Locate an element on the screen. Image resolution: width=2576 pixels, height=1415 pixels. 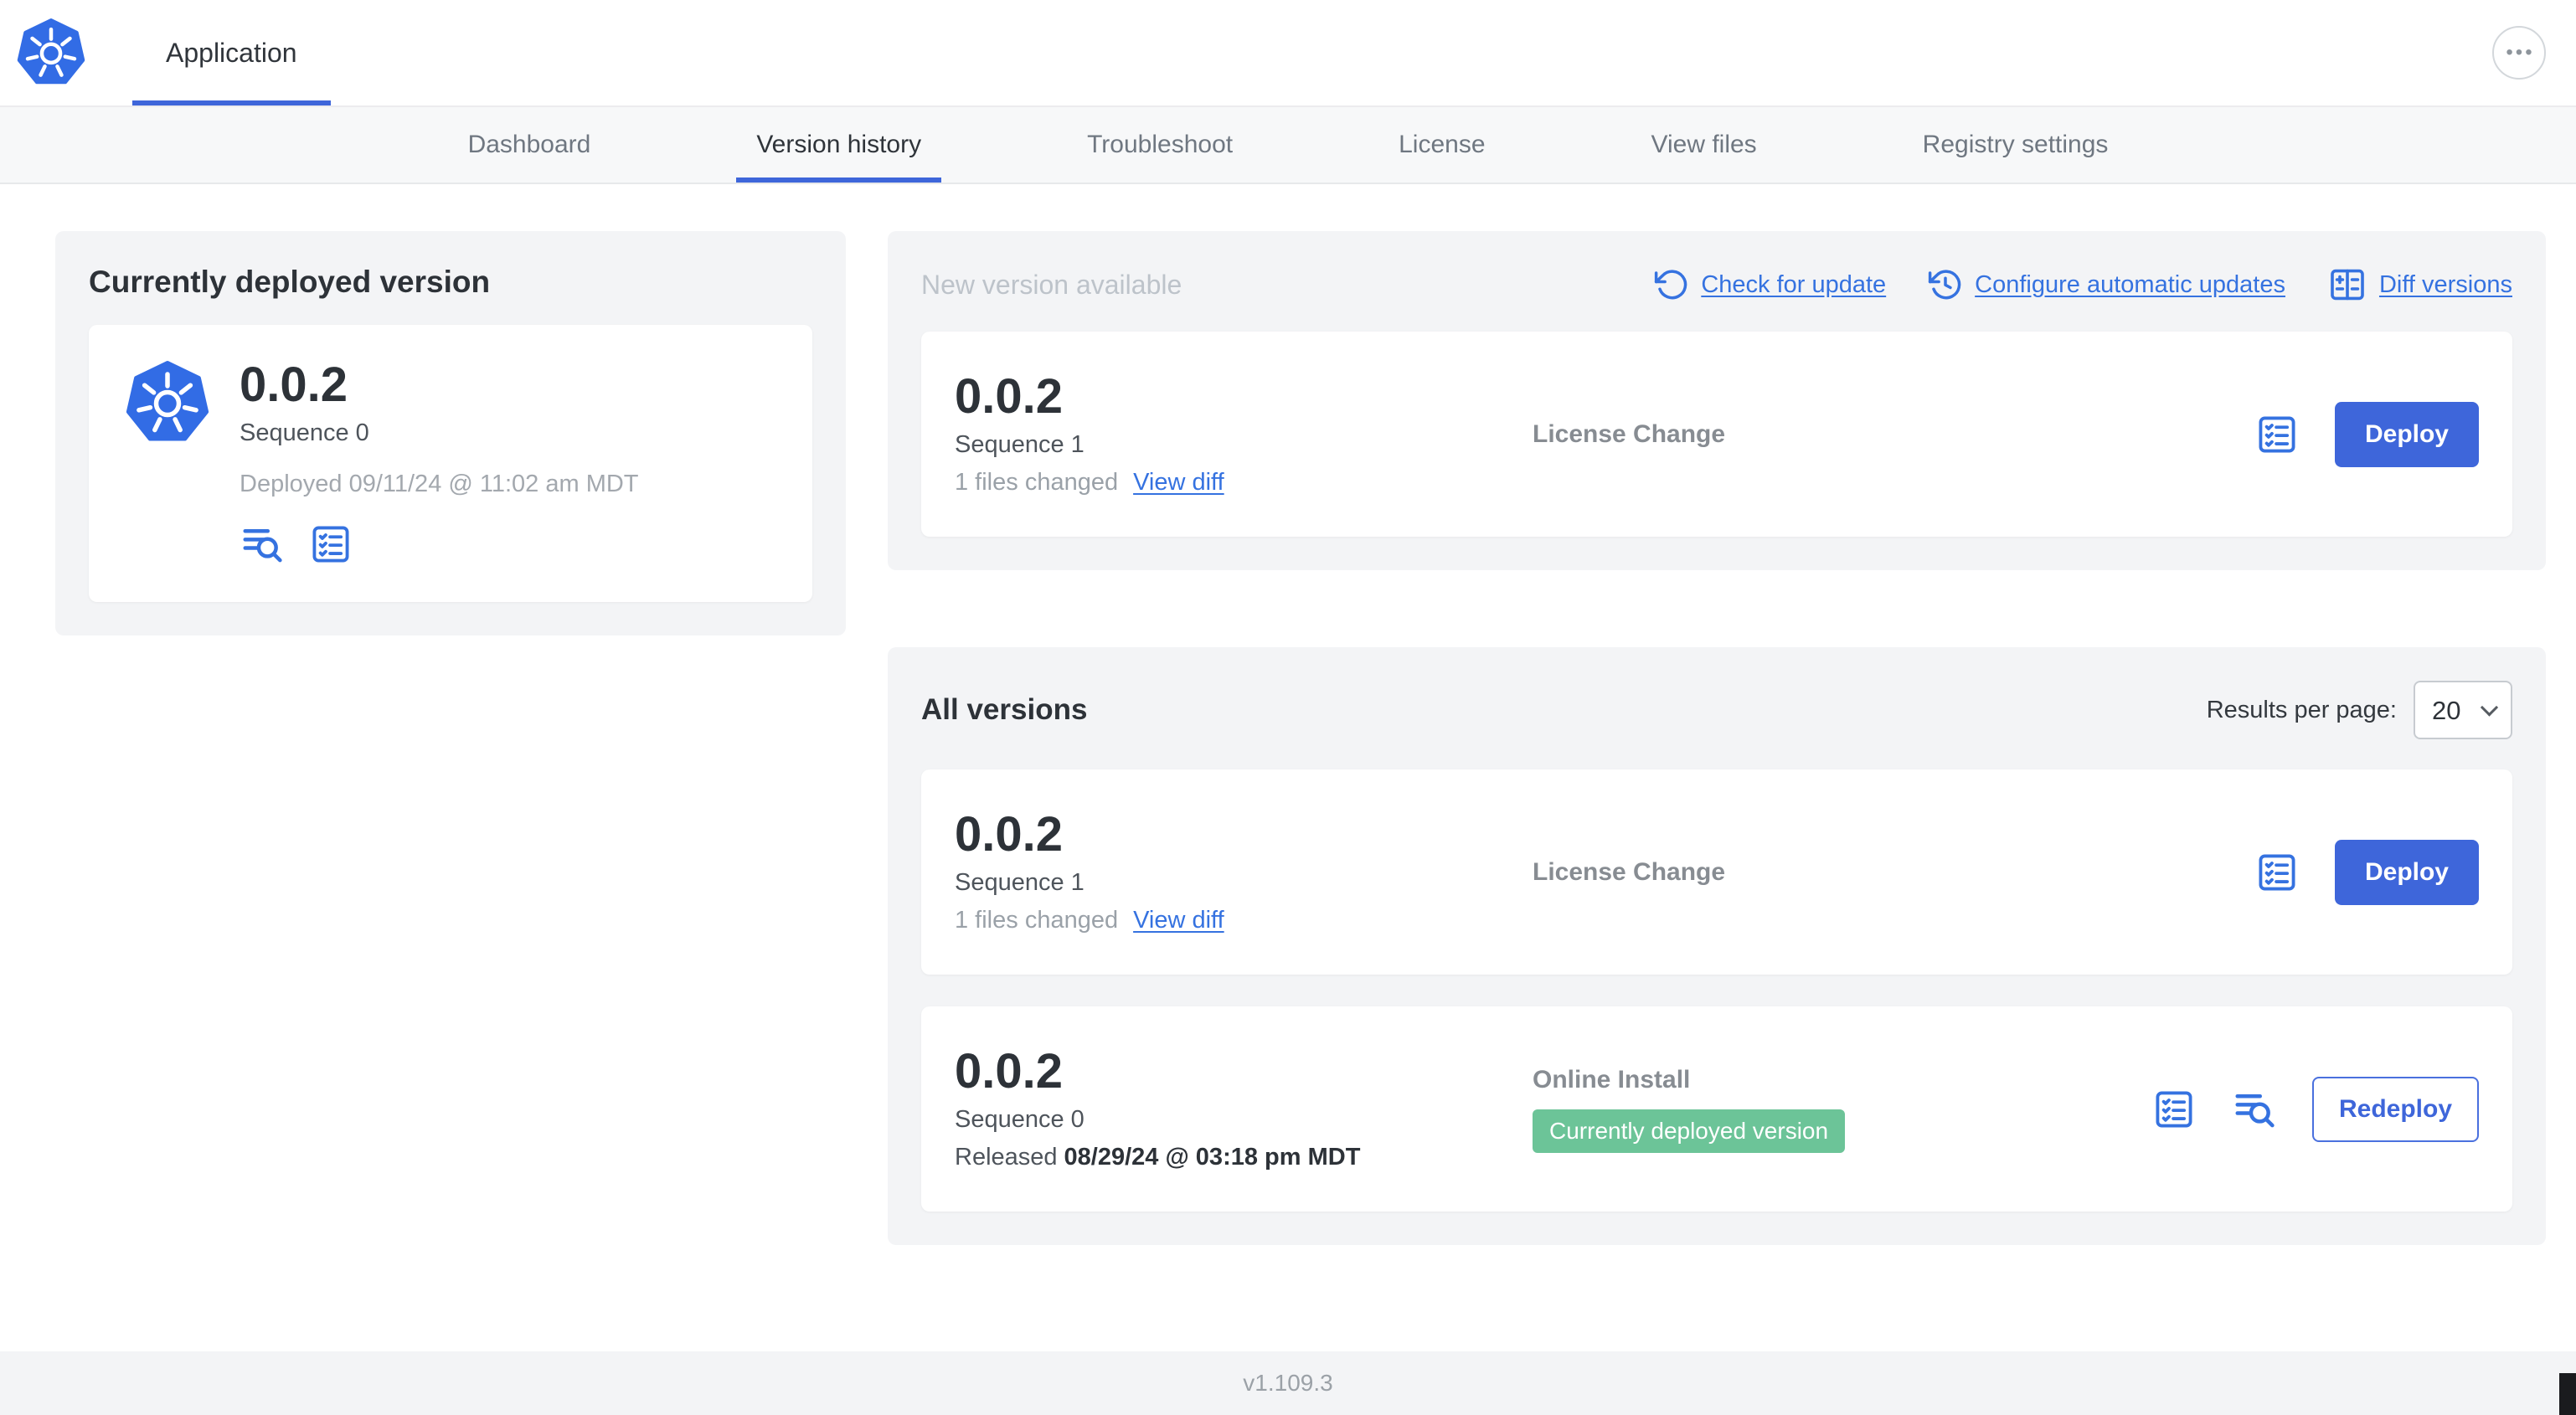
release-notes-text: Online Install is located at coordinates (1612, 1079).